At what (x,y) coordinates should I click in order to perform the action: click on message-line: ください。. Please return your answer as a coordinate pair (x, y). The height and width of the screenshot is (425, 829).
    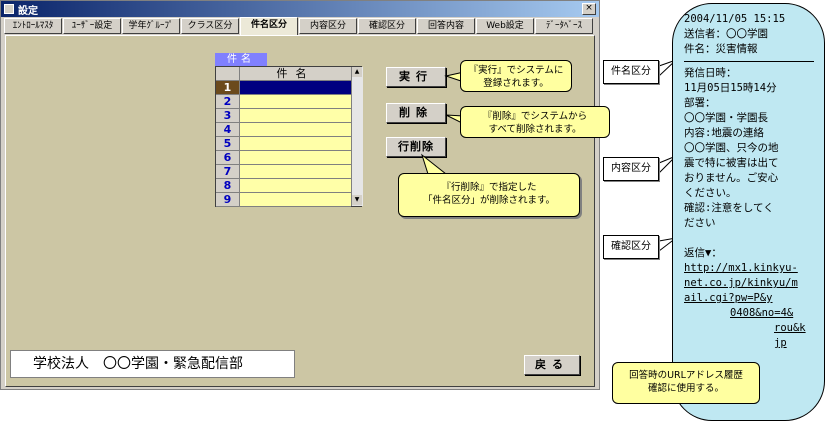
    Looking at the image, I should click on (710, 193).